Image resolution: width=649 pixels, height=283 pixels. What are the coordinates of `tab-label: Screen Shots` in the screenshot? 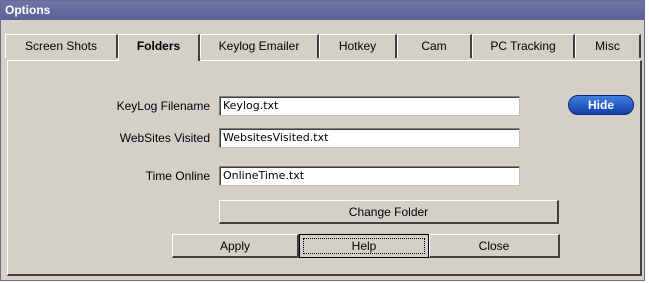 It's located at (61, 46).